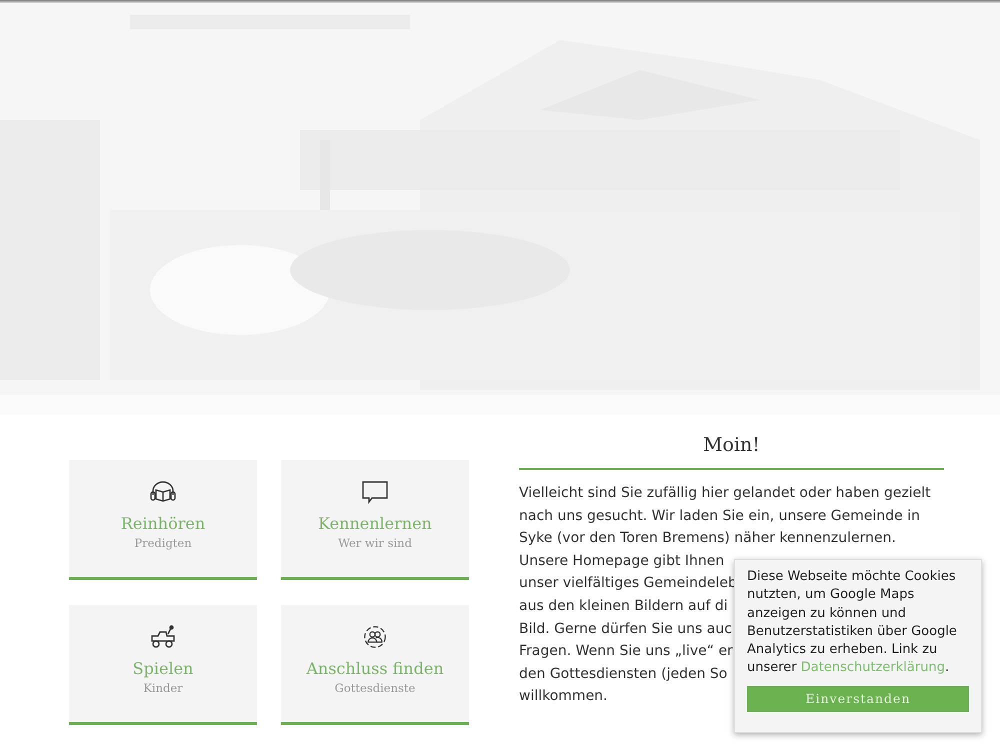  Describe the element at coordinates (375, 637) in the screenshot. I see `people-icon` at that location.